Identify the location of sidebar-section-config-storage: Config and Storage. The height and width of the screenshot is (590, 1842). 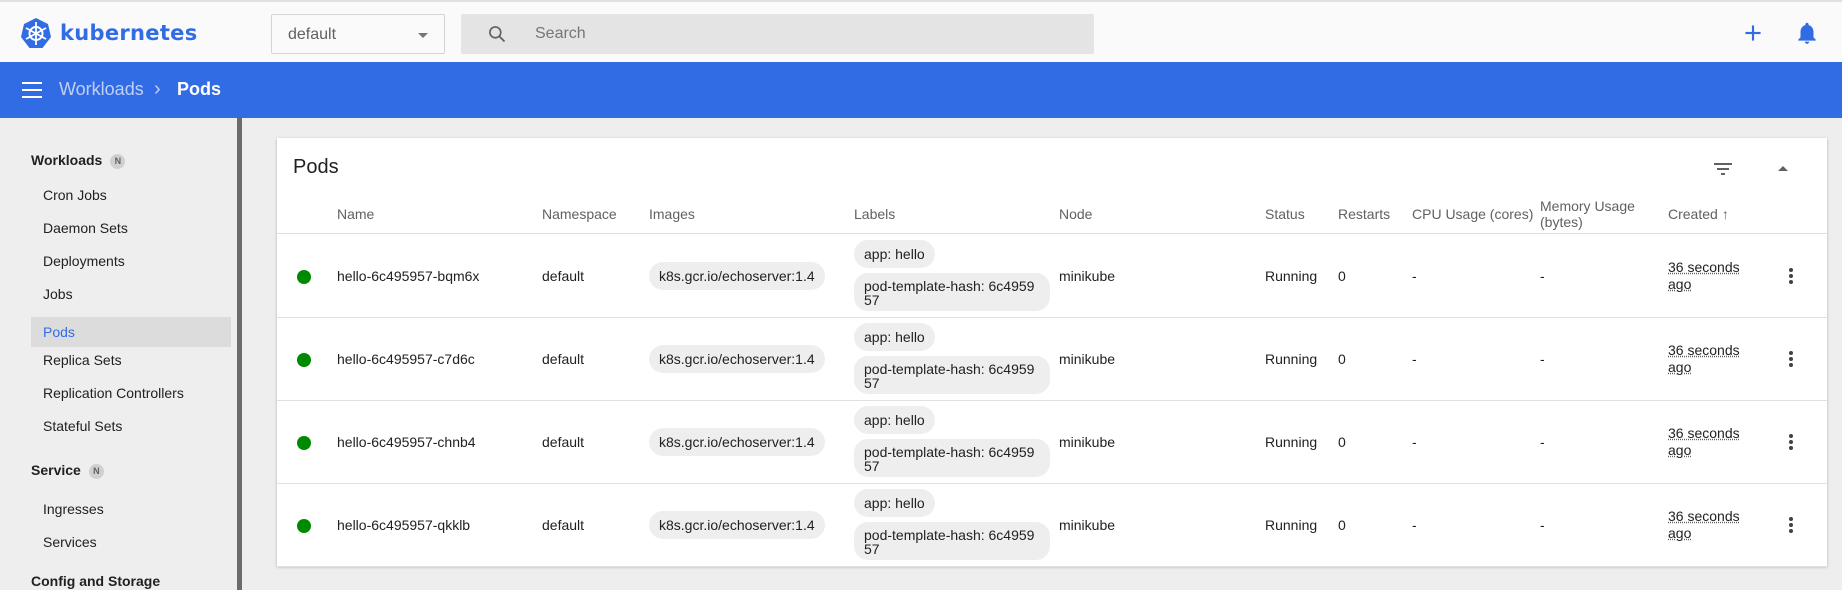
(95, 581).